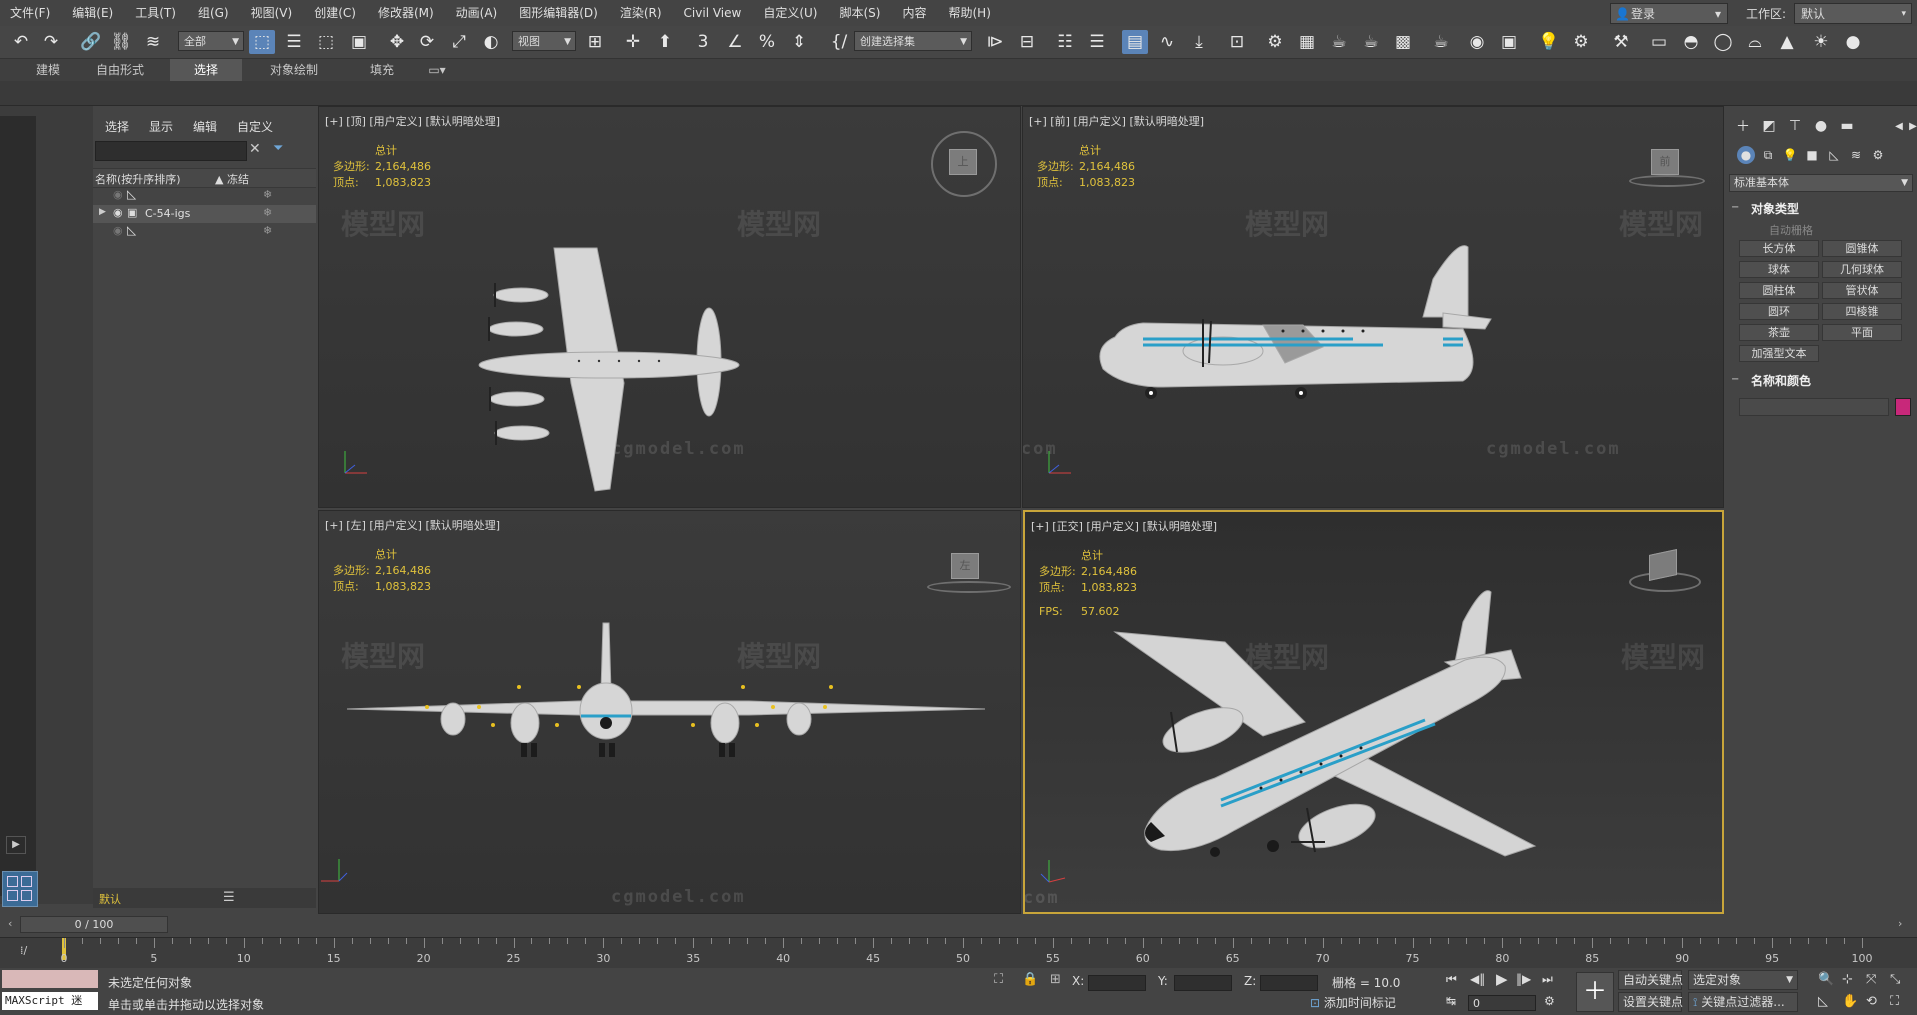  Describe the element at coordinates (1477, 42) in the screenshot. I see `a360-icon: ◉` at that location.